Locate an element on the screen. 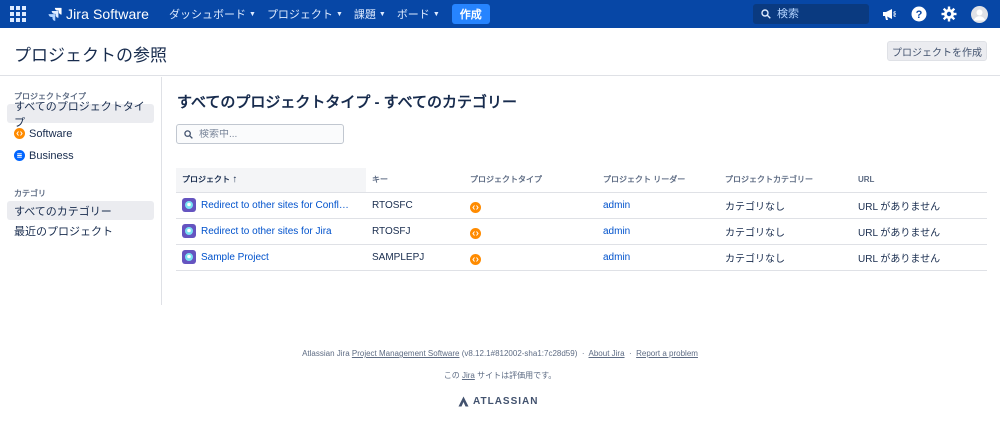  footer-eval-notice: この Jira サイトは評価用です。 is located at coordinates (500, 375).